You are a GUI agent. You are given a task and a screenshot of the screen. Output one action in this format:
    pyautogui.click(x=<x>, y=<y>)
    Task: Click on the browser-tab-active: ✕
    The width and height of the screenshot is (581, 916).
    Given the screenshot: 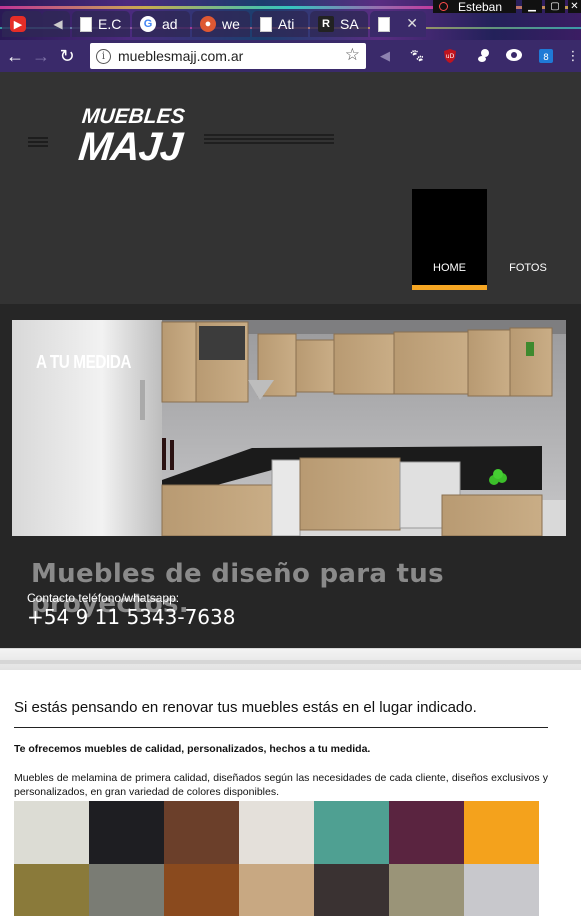 What is the action you would take?
    pyautogui.click(x=398, y=24)
    